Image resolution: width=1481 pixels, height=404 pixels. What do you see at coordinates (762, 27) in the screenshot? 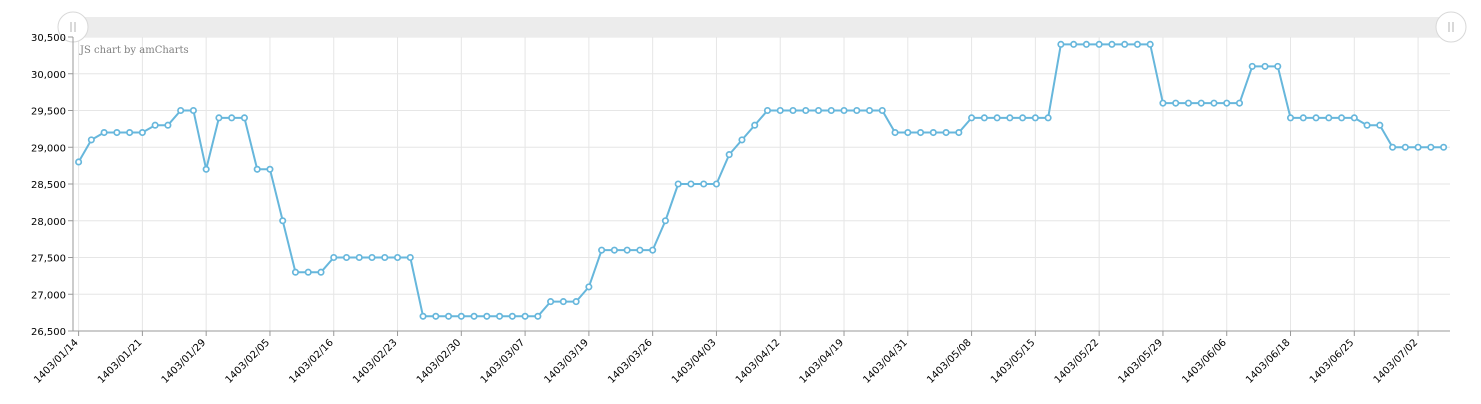
I see `scrollbar-track` at bounding box center [762, 27].